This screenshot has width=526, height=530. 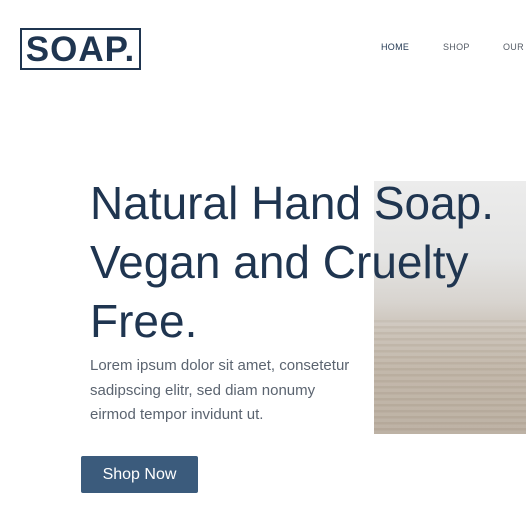 What do you see at coordinates (263, 49) in the screenshot?
I see `main-nav: HOME SHOP OUR S` at bounding box center [263, 49].